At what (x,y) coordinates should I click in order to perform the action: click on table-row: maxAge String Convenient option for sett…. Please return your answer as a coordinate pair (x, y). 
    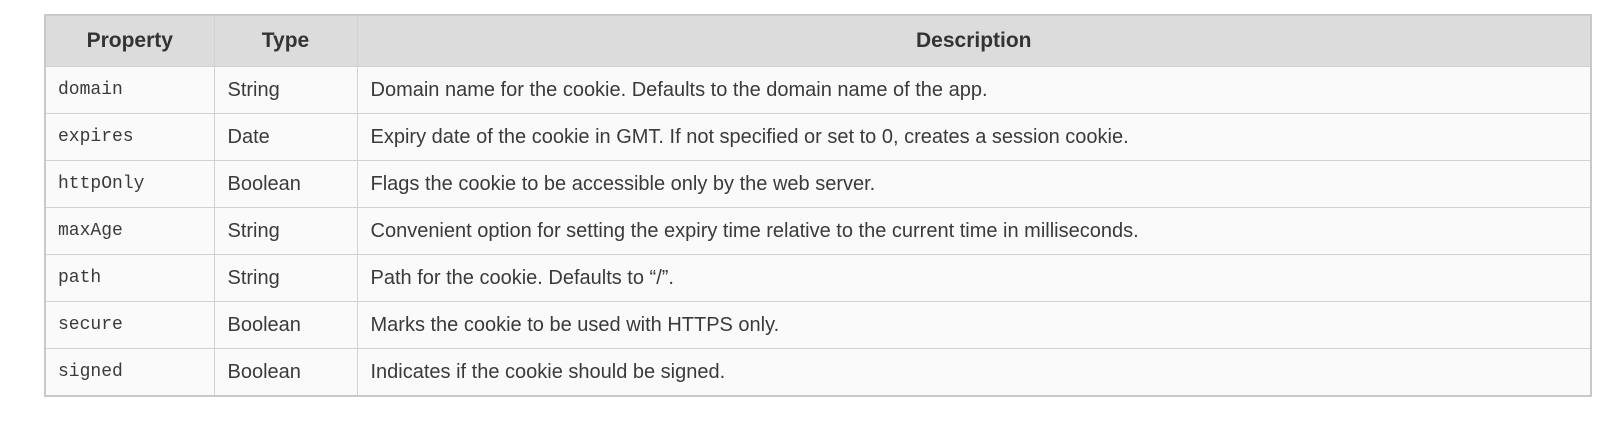
    Looking at the image, I should click on (818, 231).